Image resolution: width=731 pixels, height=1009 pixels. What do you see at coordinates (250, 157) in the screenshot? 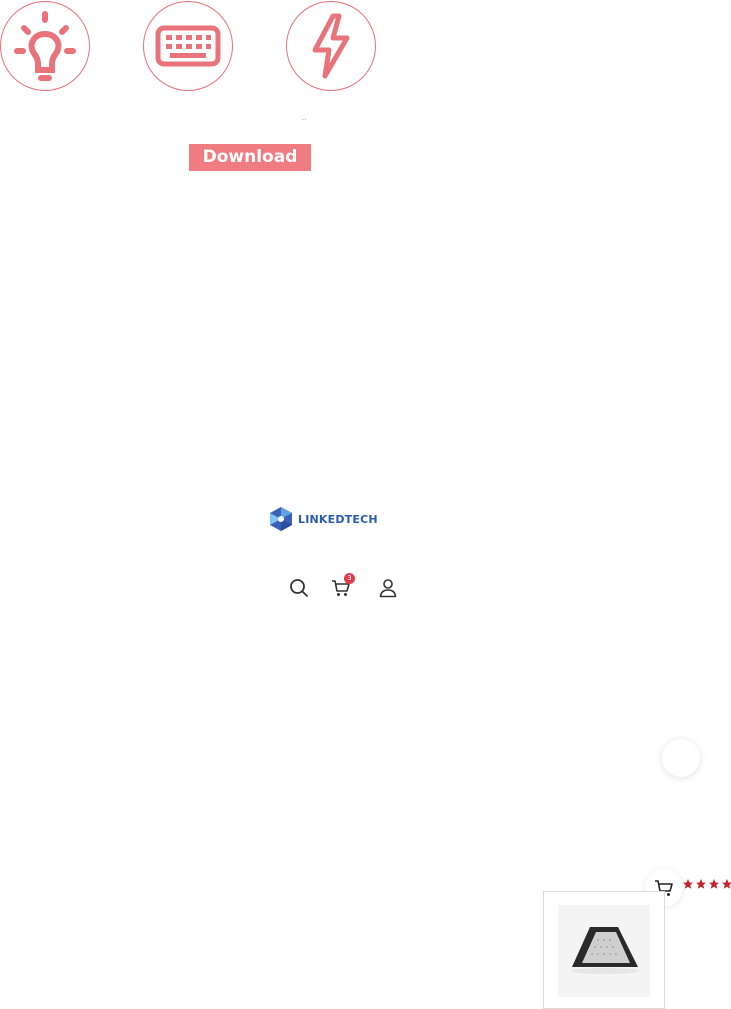
I see `download-button: Download` at bounding box center [250, 157].